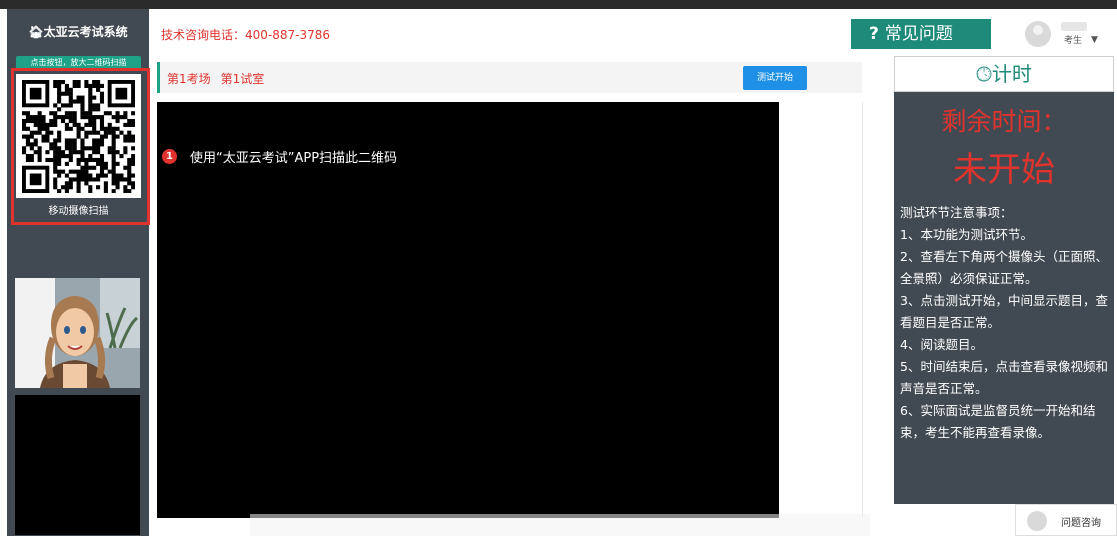 The height and width of the screenshot is (536, 1117). I want to click on camera-avatar-image, so click(77, 333).